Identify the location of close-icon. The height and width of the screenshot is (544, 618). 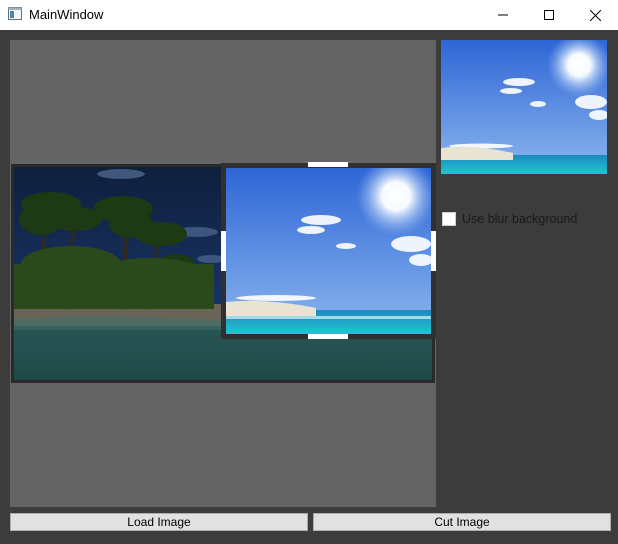
(595, 15).